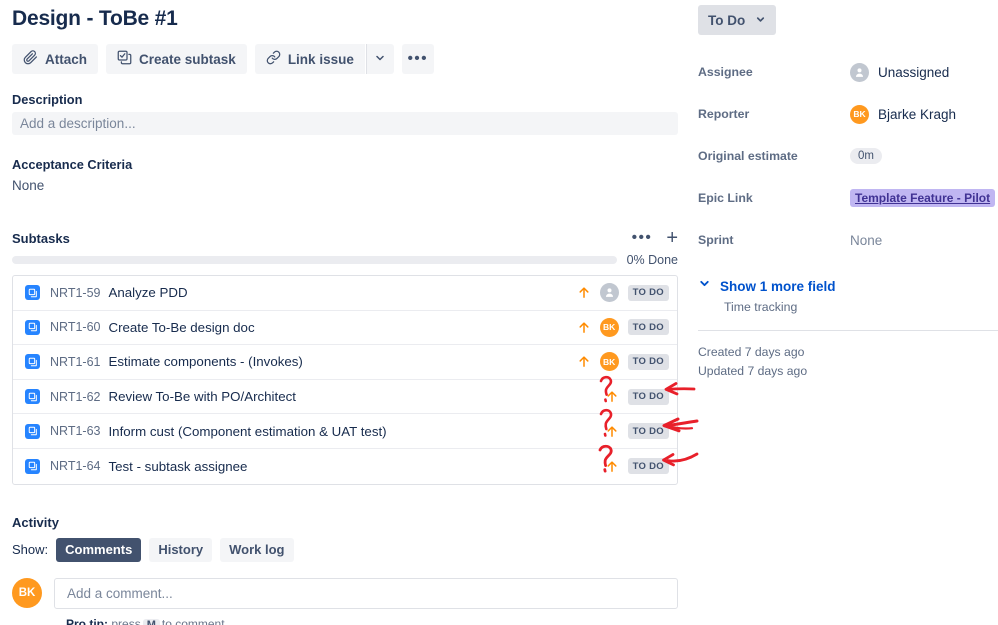 Image resolution: width=998 pixels, height=625 pixels. Describe the element at coordinates (181, 549) in the screenshot. I see `tab-history: History` at that location.